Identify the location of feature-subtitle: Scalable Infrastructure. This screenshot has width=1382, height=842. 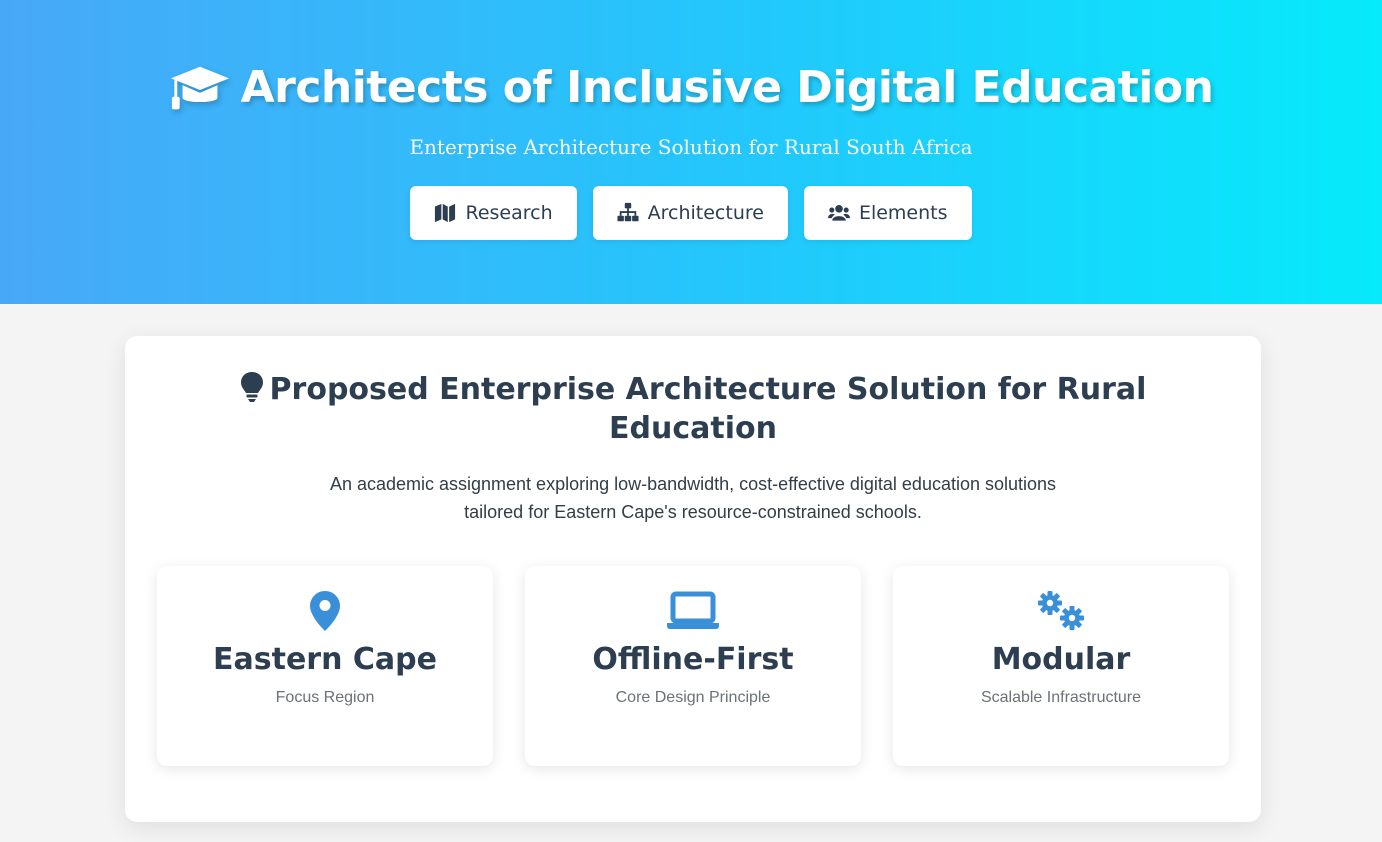
(1061, 697).